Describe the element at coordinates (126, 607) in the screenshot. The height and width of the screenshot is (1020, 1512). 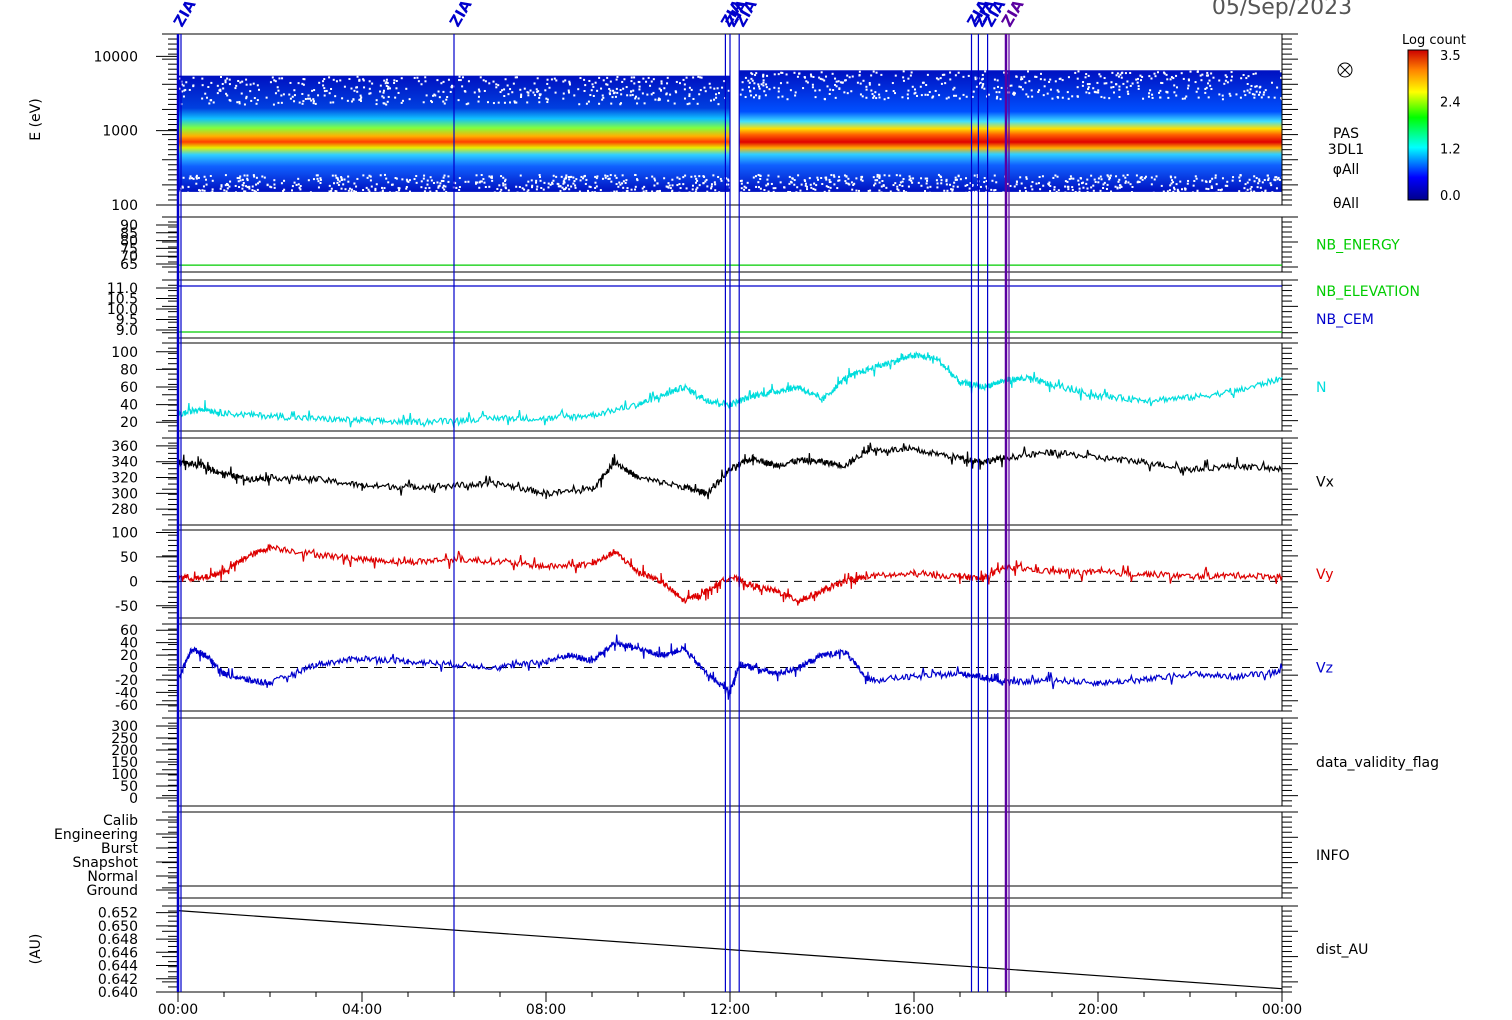
I see `y-tick-label: -50` at that location.